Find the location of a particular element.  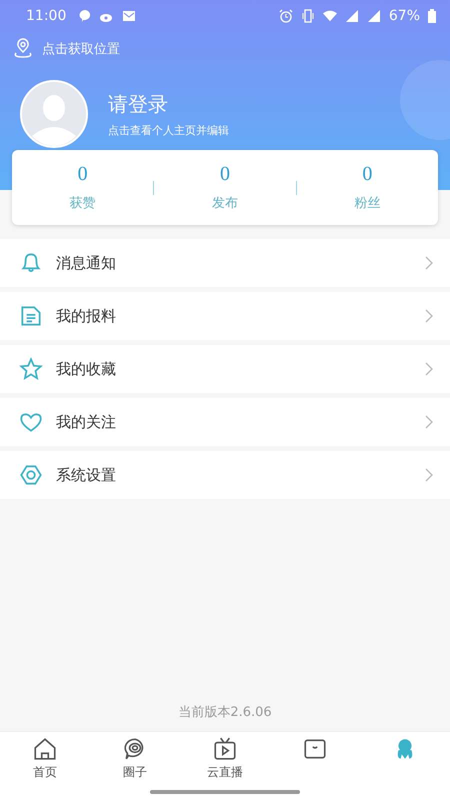

wifi-icon is located at coordinates (329, 16).